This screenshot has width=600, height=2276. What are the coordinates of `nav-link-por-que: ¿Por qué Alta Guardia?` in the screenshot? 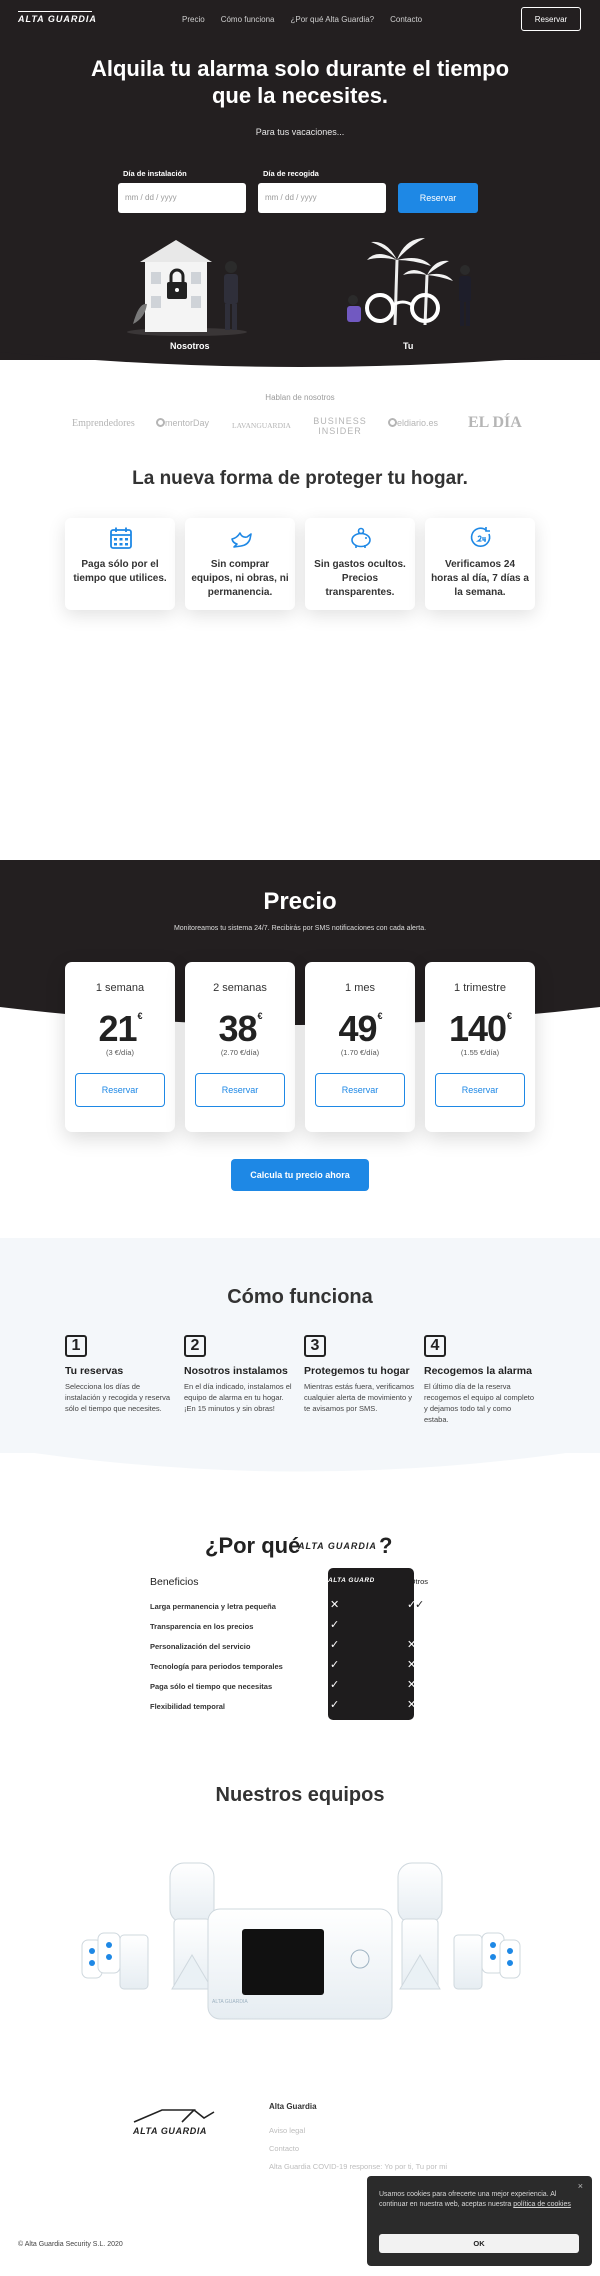 It's located at (333, 19).